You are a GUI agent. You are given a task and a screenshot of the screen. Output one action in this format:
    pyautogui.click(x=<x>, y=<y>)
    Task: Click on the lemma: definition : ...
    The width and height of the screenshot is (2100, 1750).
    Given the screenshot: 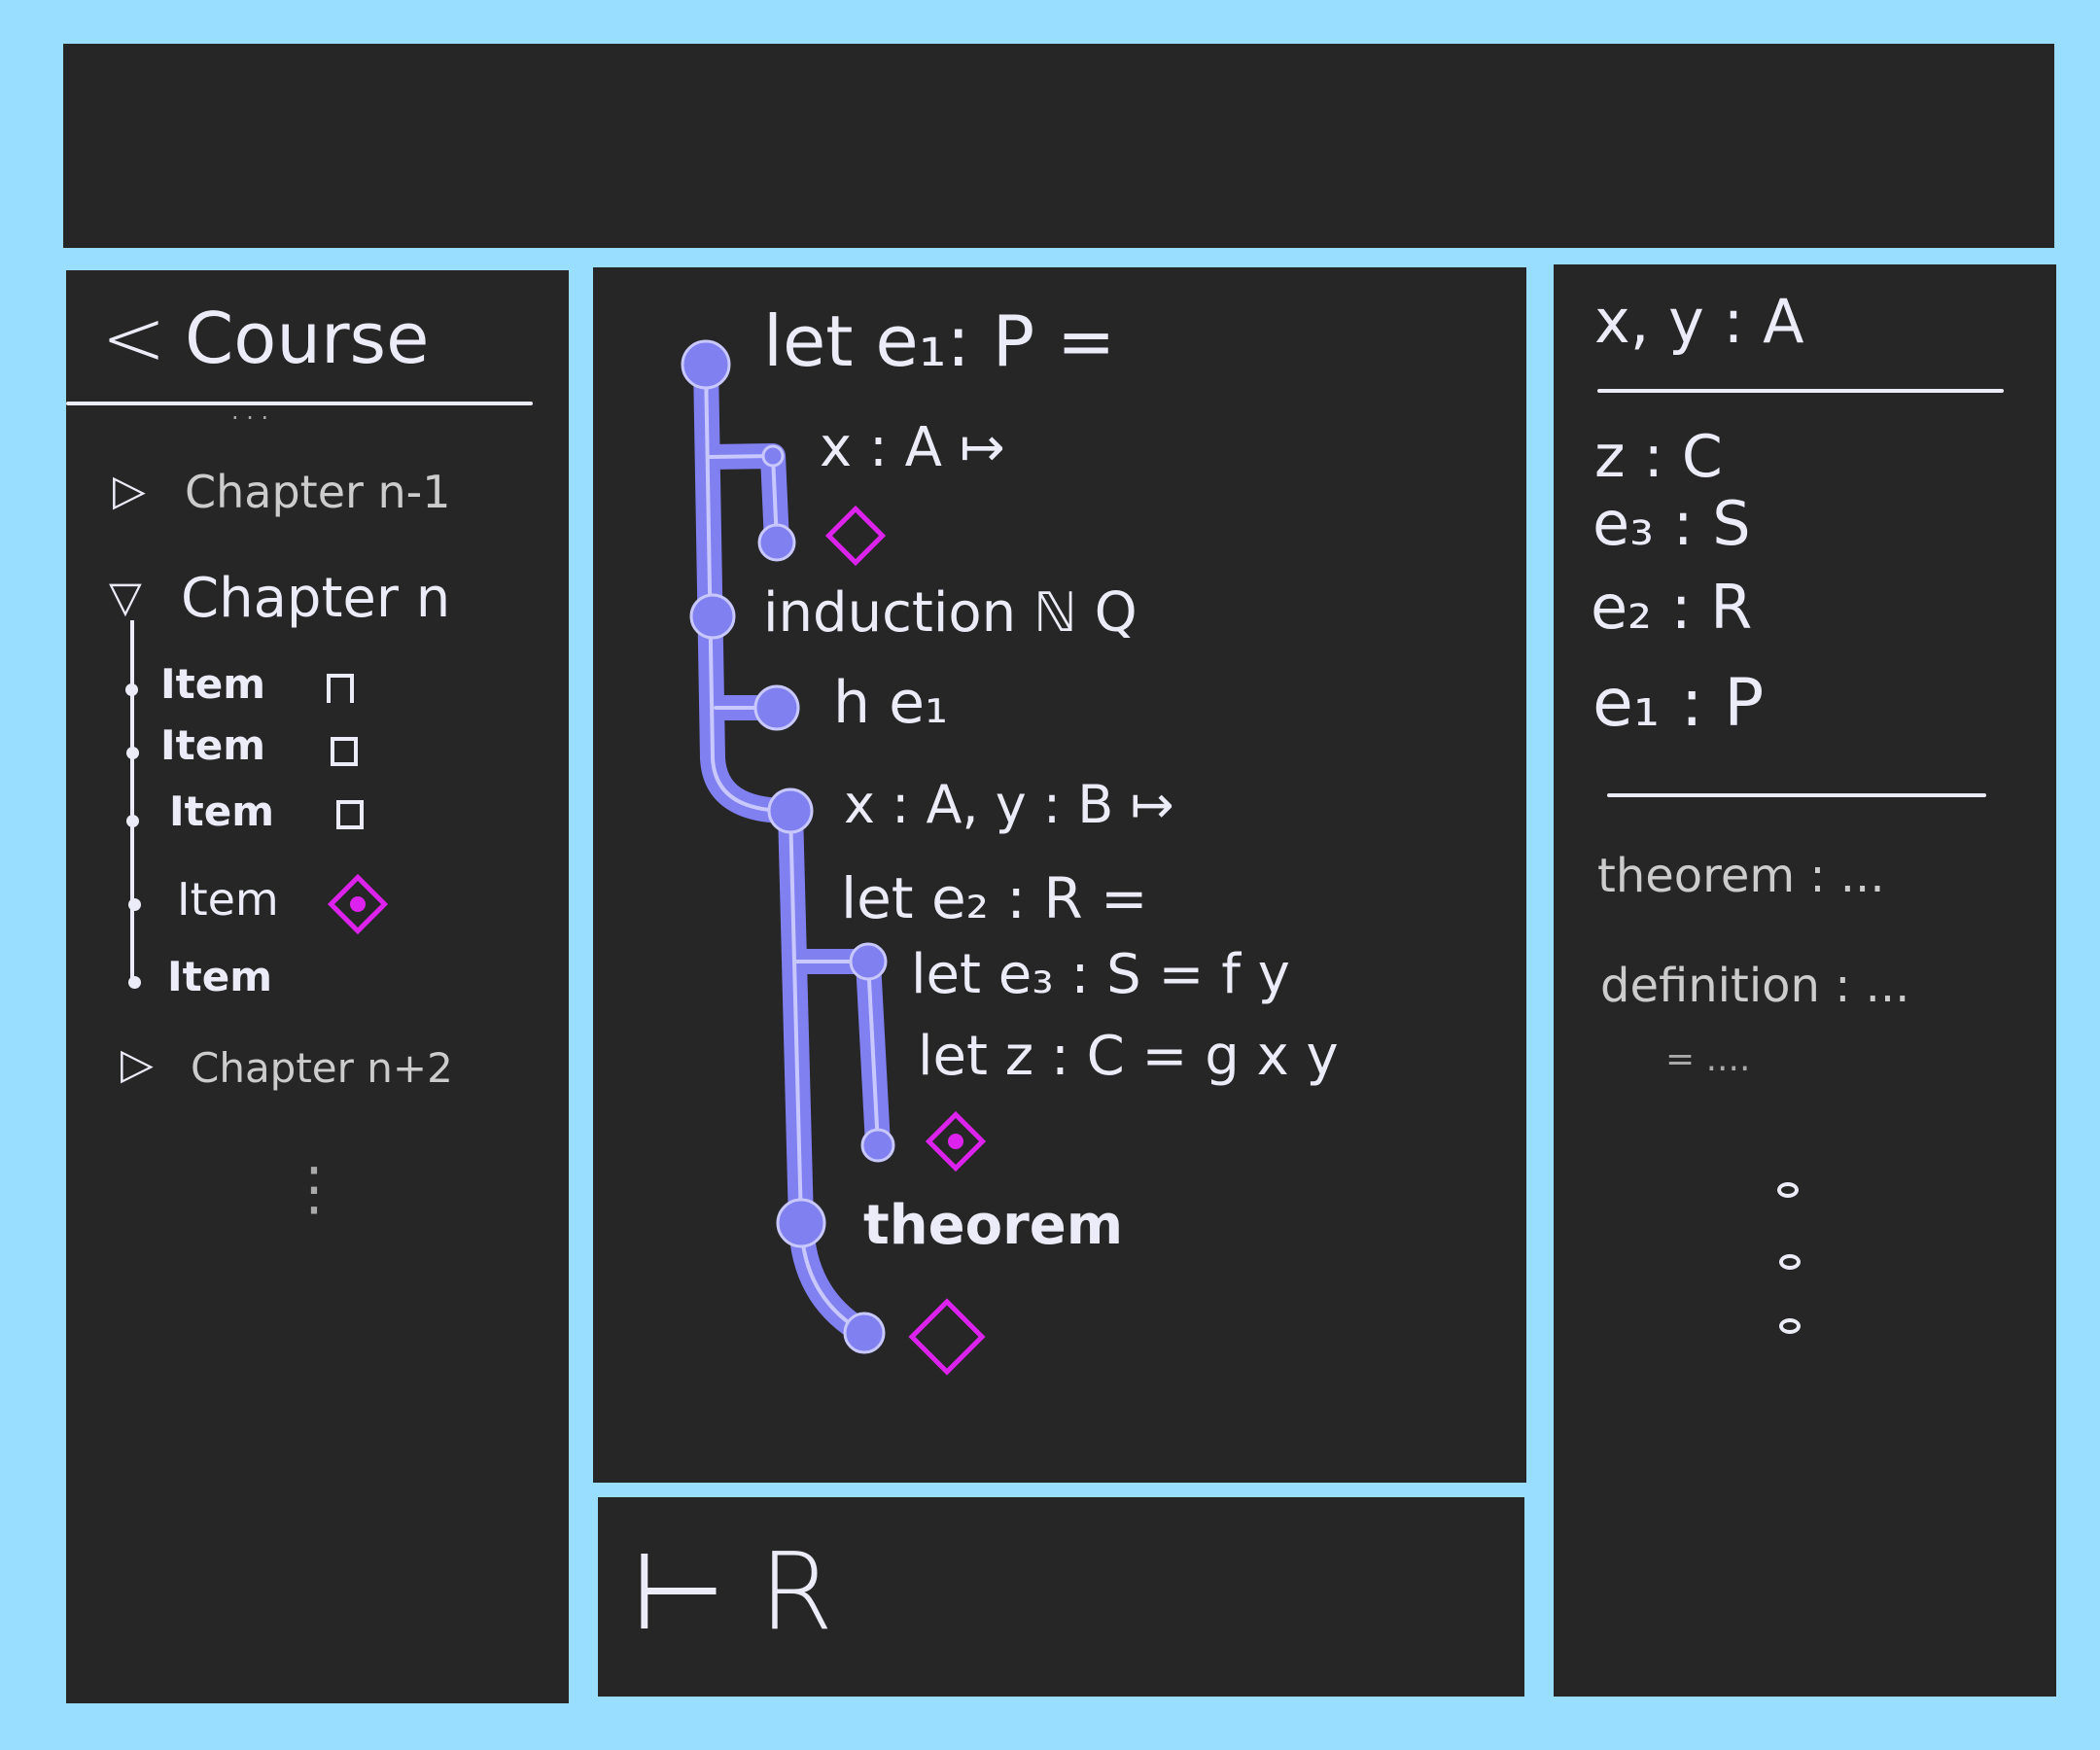 What is the action you would take?
    pyautogui.click(x=1754, y=985)
    